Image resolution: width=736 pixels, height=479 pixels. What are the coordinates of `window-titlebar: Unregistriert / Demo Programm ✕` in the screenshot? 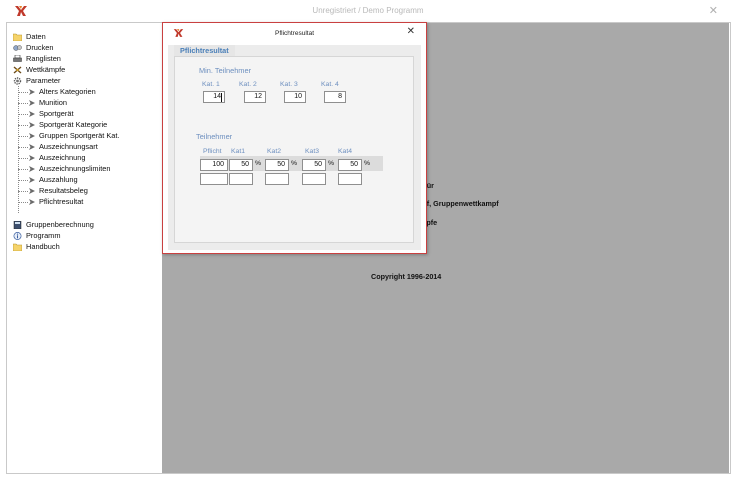 It's located at (368, 11).